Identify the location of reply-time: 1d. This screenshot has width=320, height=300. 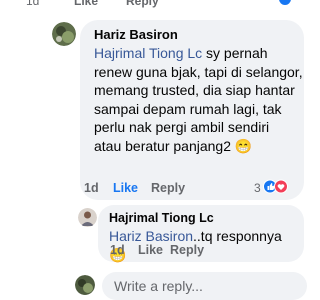
(117, 250).